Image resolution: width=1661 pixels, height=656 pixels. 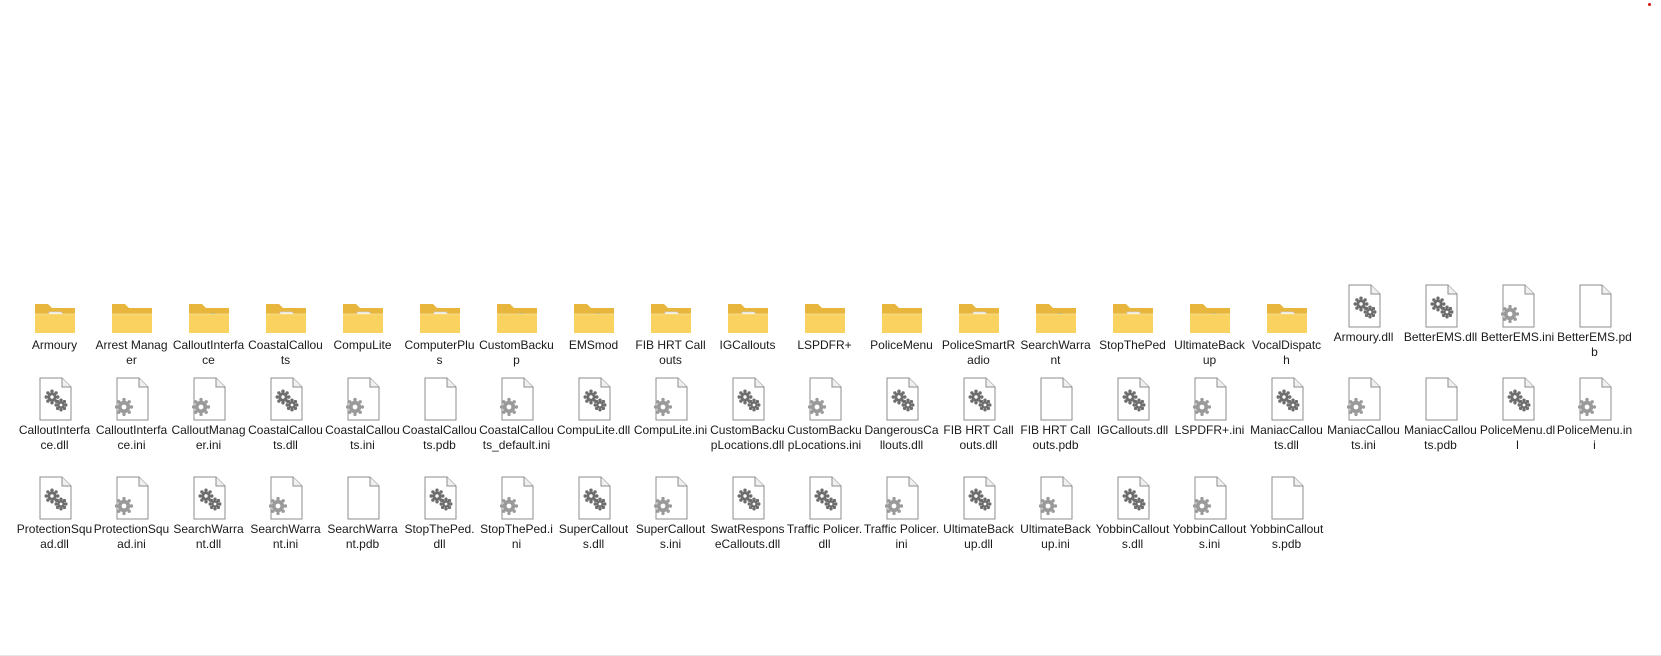 I want to click on file-item: Armoury.dll, so click(x=1363, y=328).